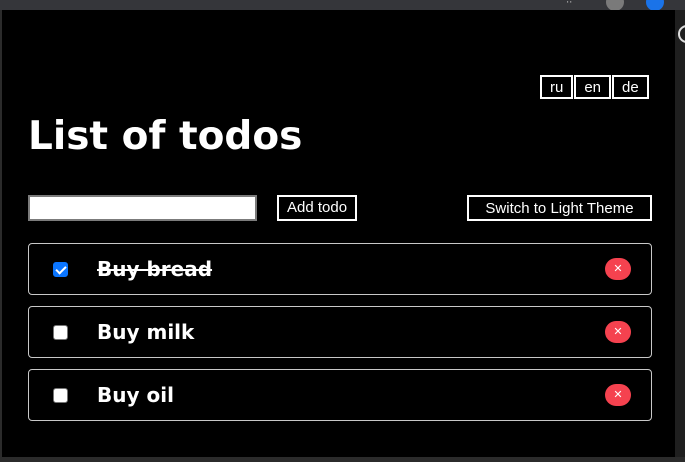 The image size is (685, 462). What do you see at coordinates (342, 5) in the screenshot?
I see `browser-toolbar-strip: ⁝⁝` at bounding box center [342, 5].